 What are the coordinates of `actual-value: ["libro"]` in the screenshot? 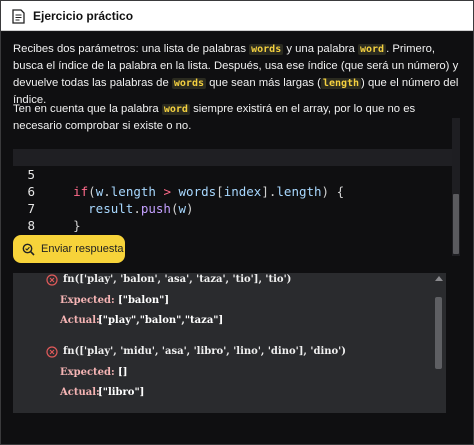 It's located at (121, 392).